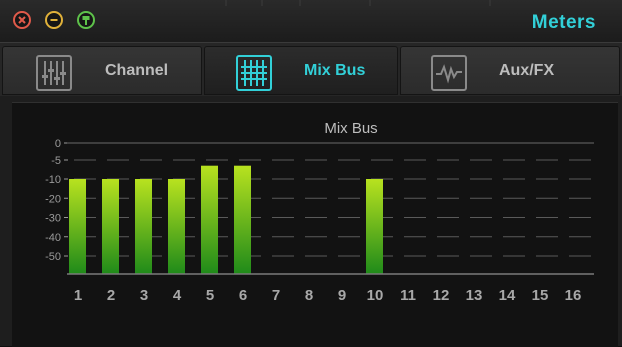  I want to click on channel-label: 8, so click(309, 295).